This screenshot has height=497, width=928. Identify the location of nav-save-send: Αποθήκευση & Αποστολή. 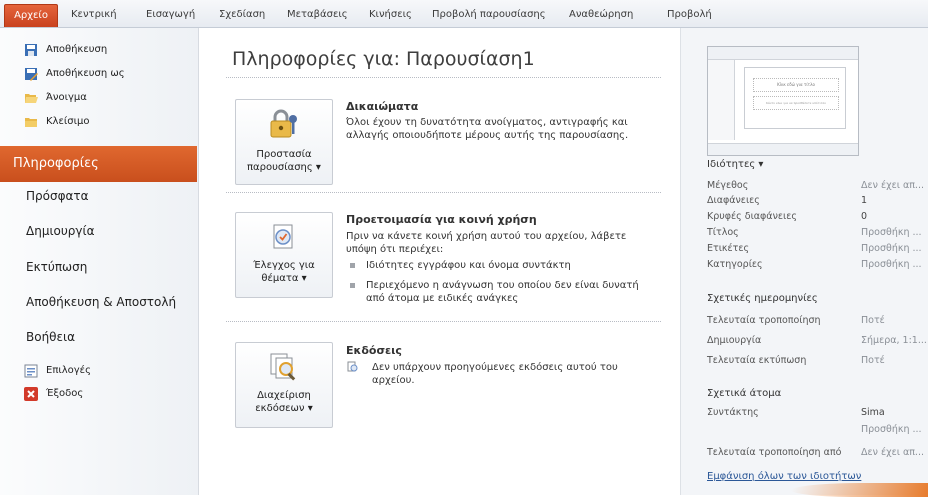
(101, 302).